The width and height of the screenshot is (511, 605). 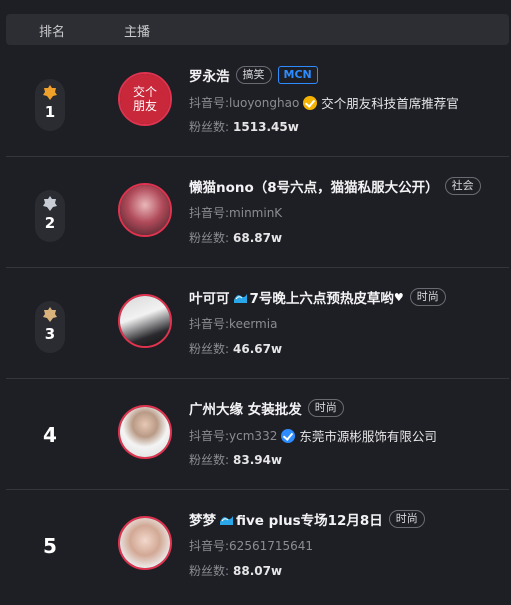 I want to click on rank-number: 4, so click(x=50, y=435).